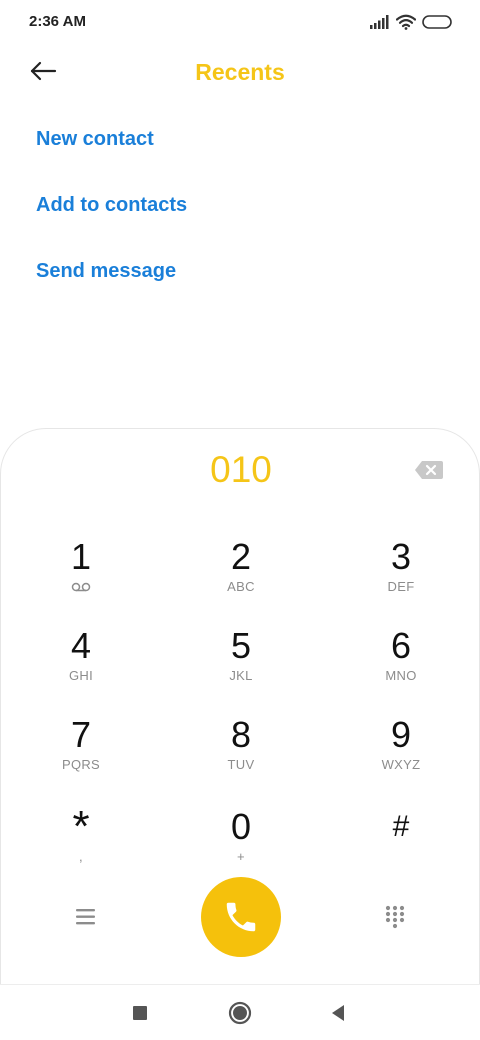 The height and width of the screenshot is (1040, 480). I want to click on key-letters: GHI, so click(80, 675).